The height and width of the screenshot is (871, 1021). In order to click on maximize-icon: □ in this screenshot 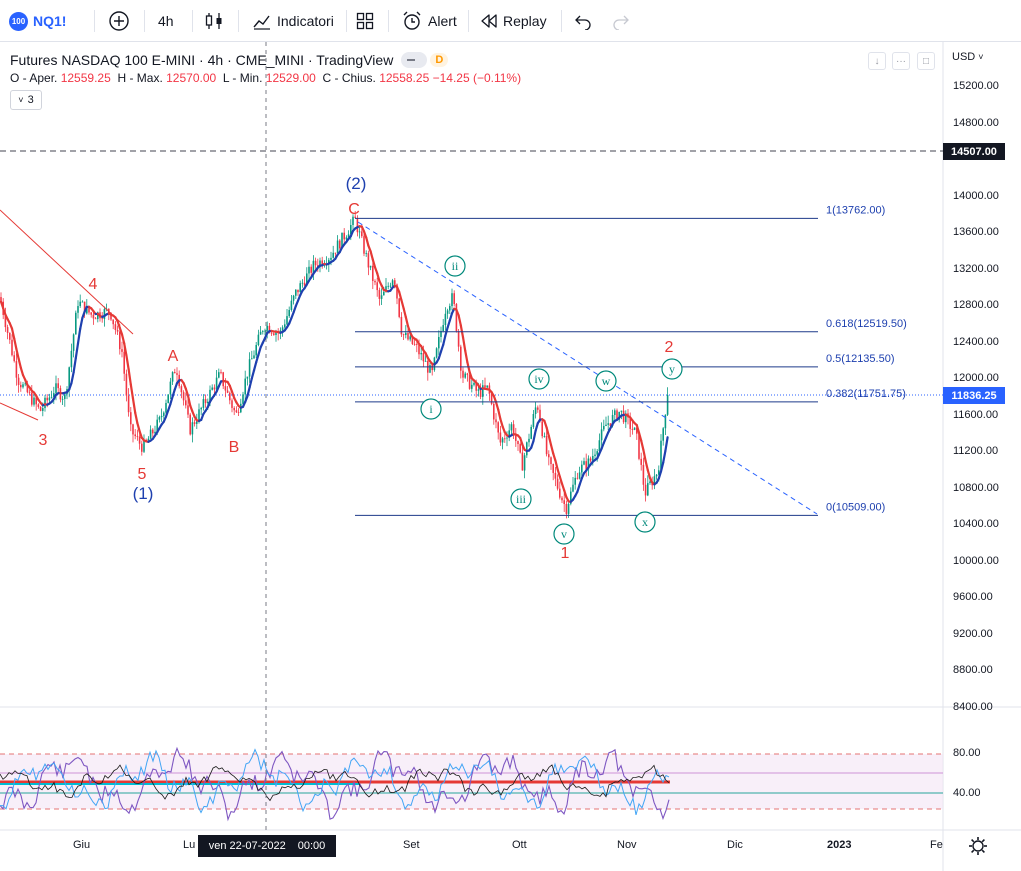, I will do `click(926, 61)`.